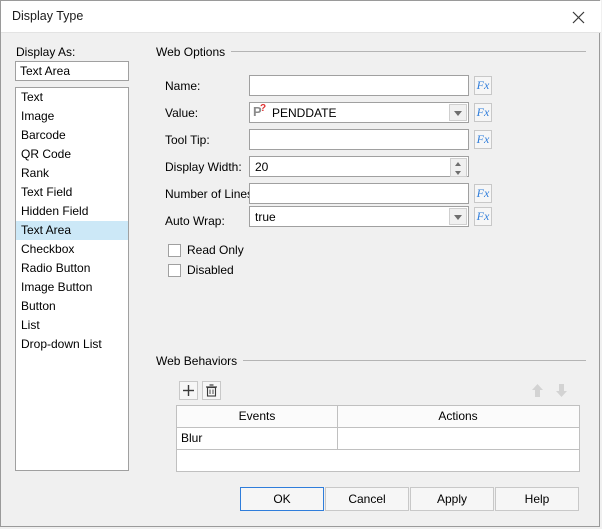 The width and height of the screenshot is (602, 529). What do you see at coordinates (483, 139) in the screenshot?
I see `tooltip-fx-button: Fx` at bounding box center [483, 139].